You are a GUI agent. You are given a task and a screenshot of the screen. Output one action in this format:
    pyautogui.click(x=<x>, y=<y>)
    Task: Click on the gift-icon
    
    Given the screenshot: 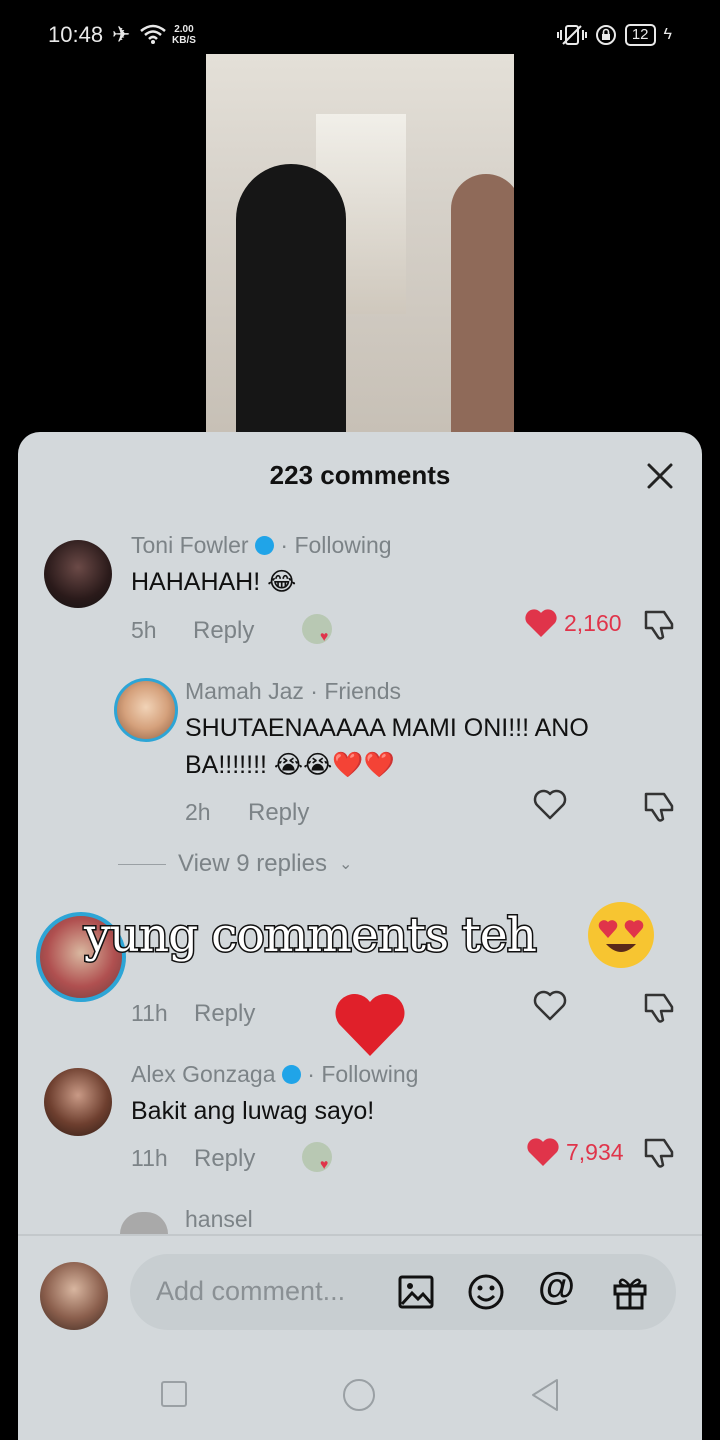 What is the action you would take?
    pyautogui.click(x=630, y=1292)
    